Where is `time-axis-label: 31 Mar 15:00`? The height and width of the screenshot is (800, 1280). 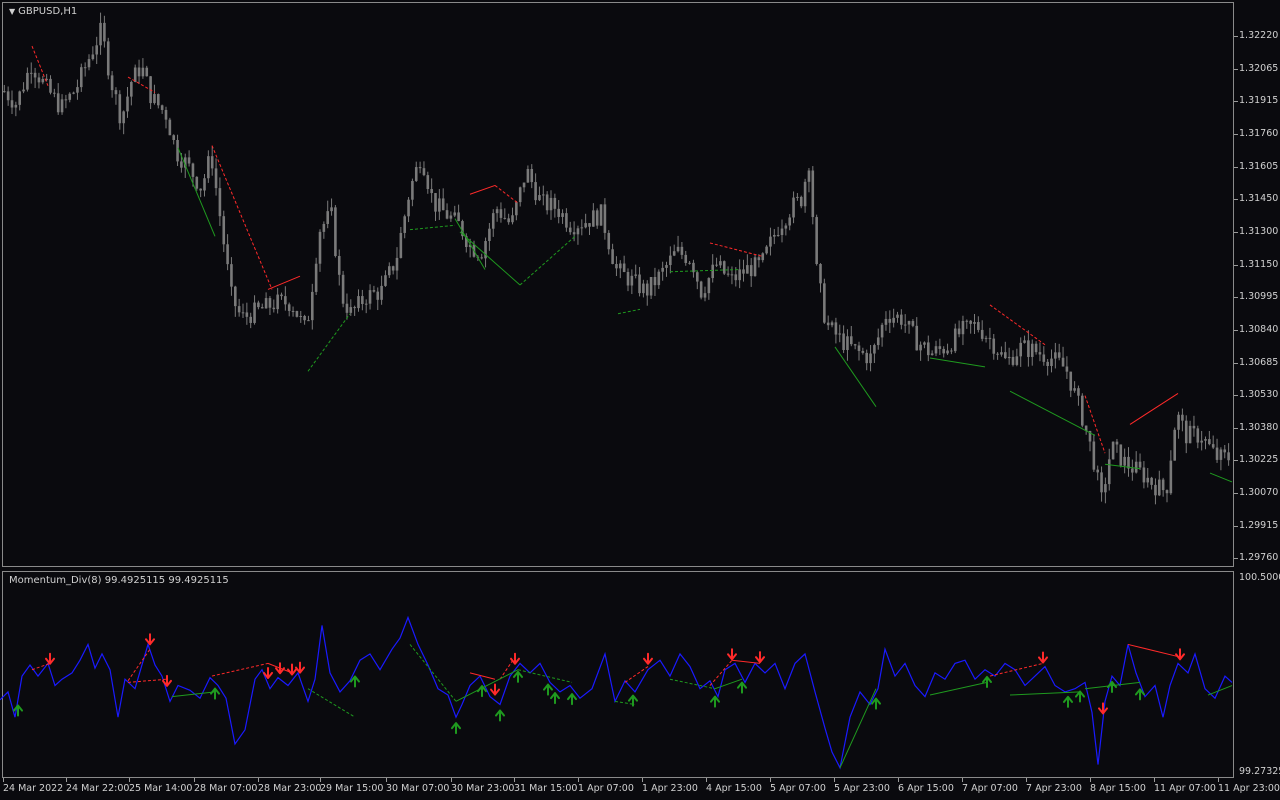 time-axis-label: 31 Mar 15:00 is located at coordinates (546, 788).